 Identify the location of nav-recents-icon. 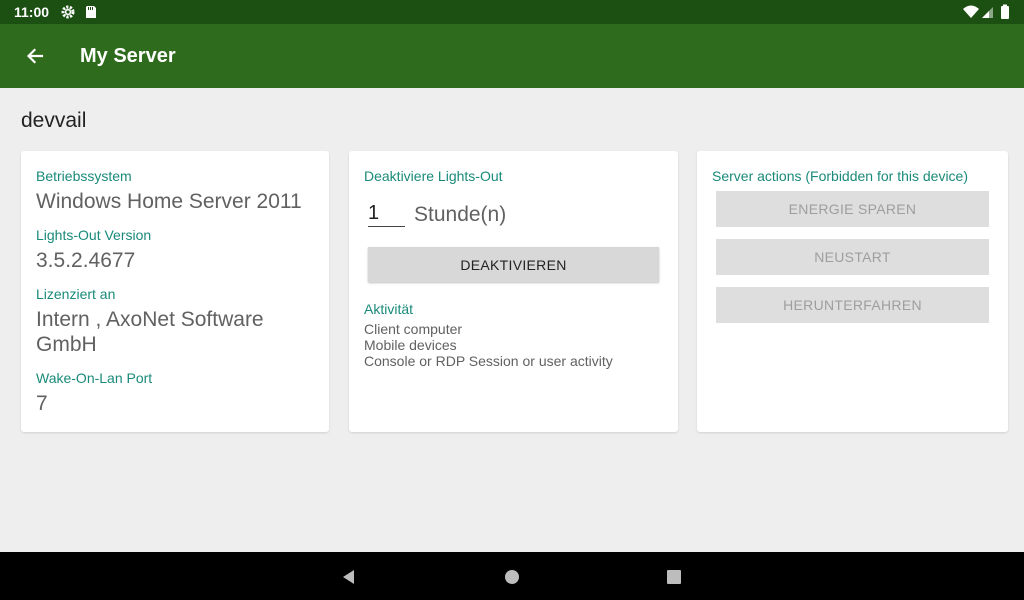
(674, 577).